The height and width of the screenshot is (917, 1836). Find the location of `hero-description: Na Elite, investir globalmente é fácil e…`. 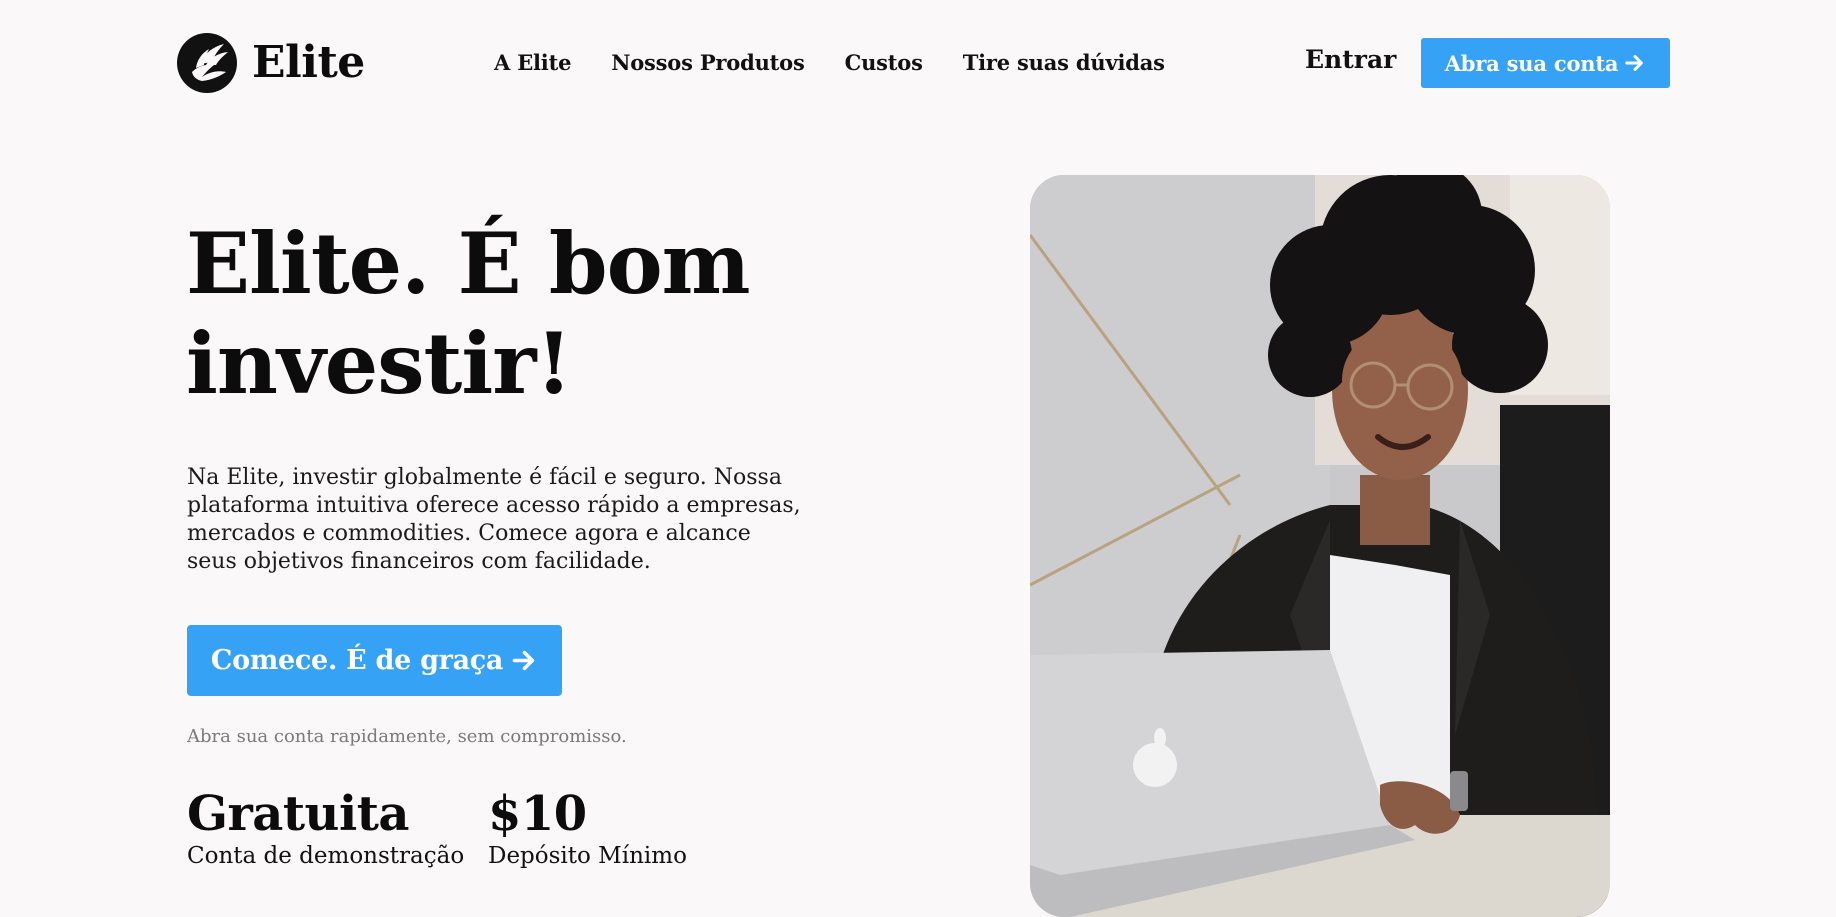

hero-description: Na Elite, investir globalmente é fácil e… is located at coordinates (494, 519).